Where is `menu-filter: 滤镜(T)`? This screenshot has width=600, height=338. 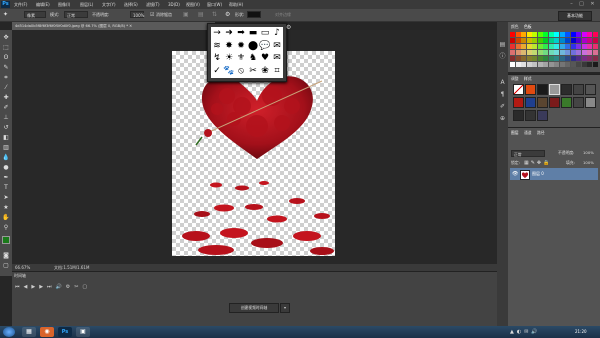 menu-filter: 滤镜(T) is located at coordinates (153, 4).